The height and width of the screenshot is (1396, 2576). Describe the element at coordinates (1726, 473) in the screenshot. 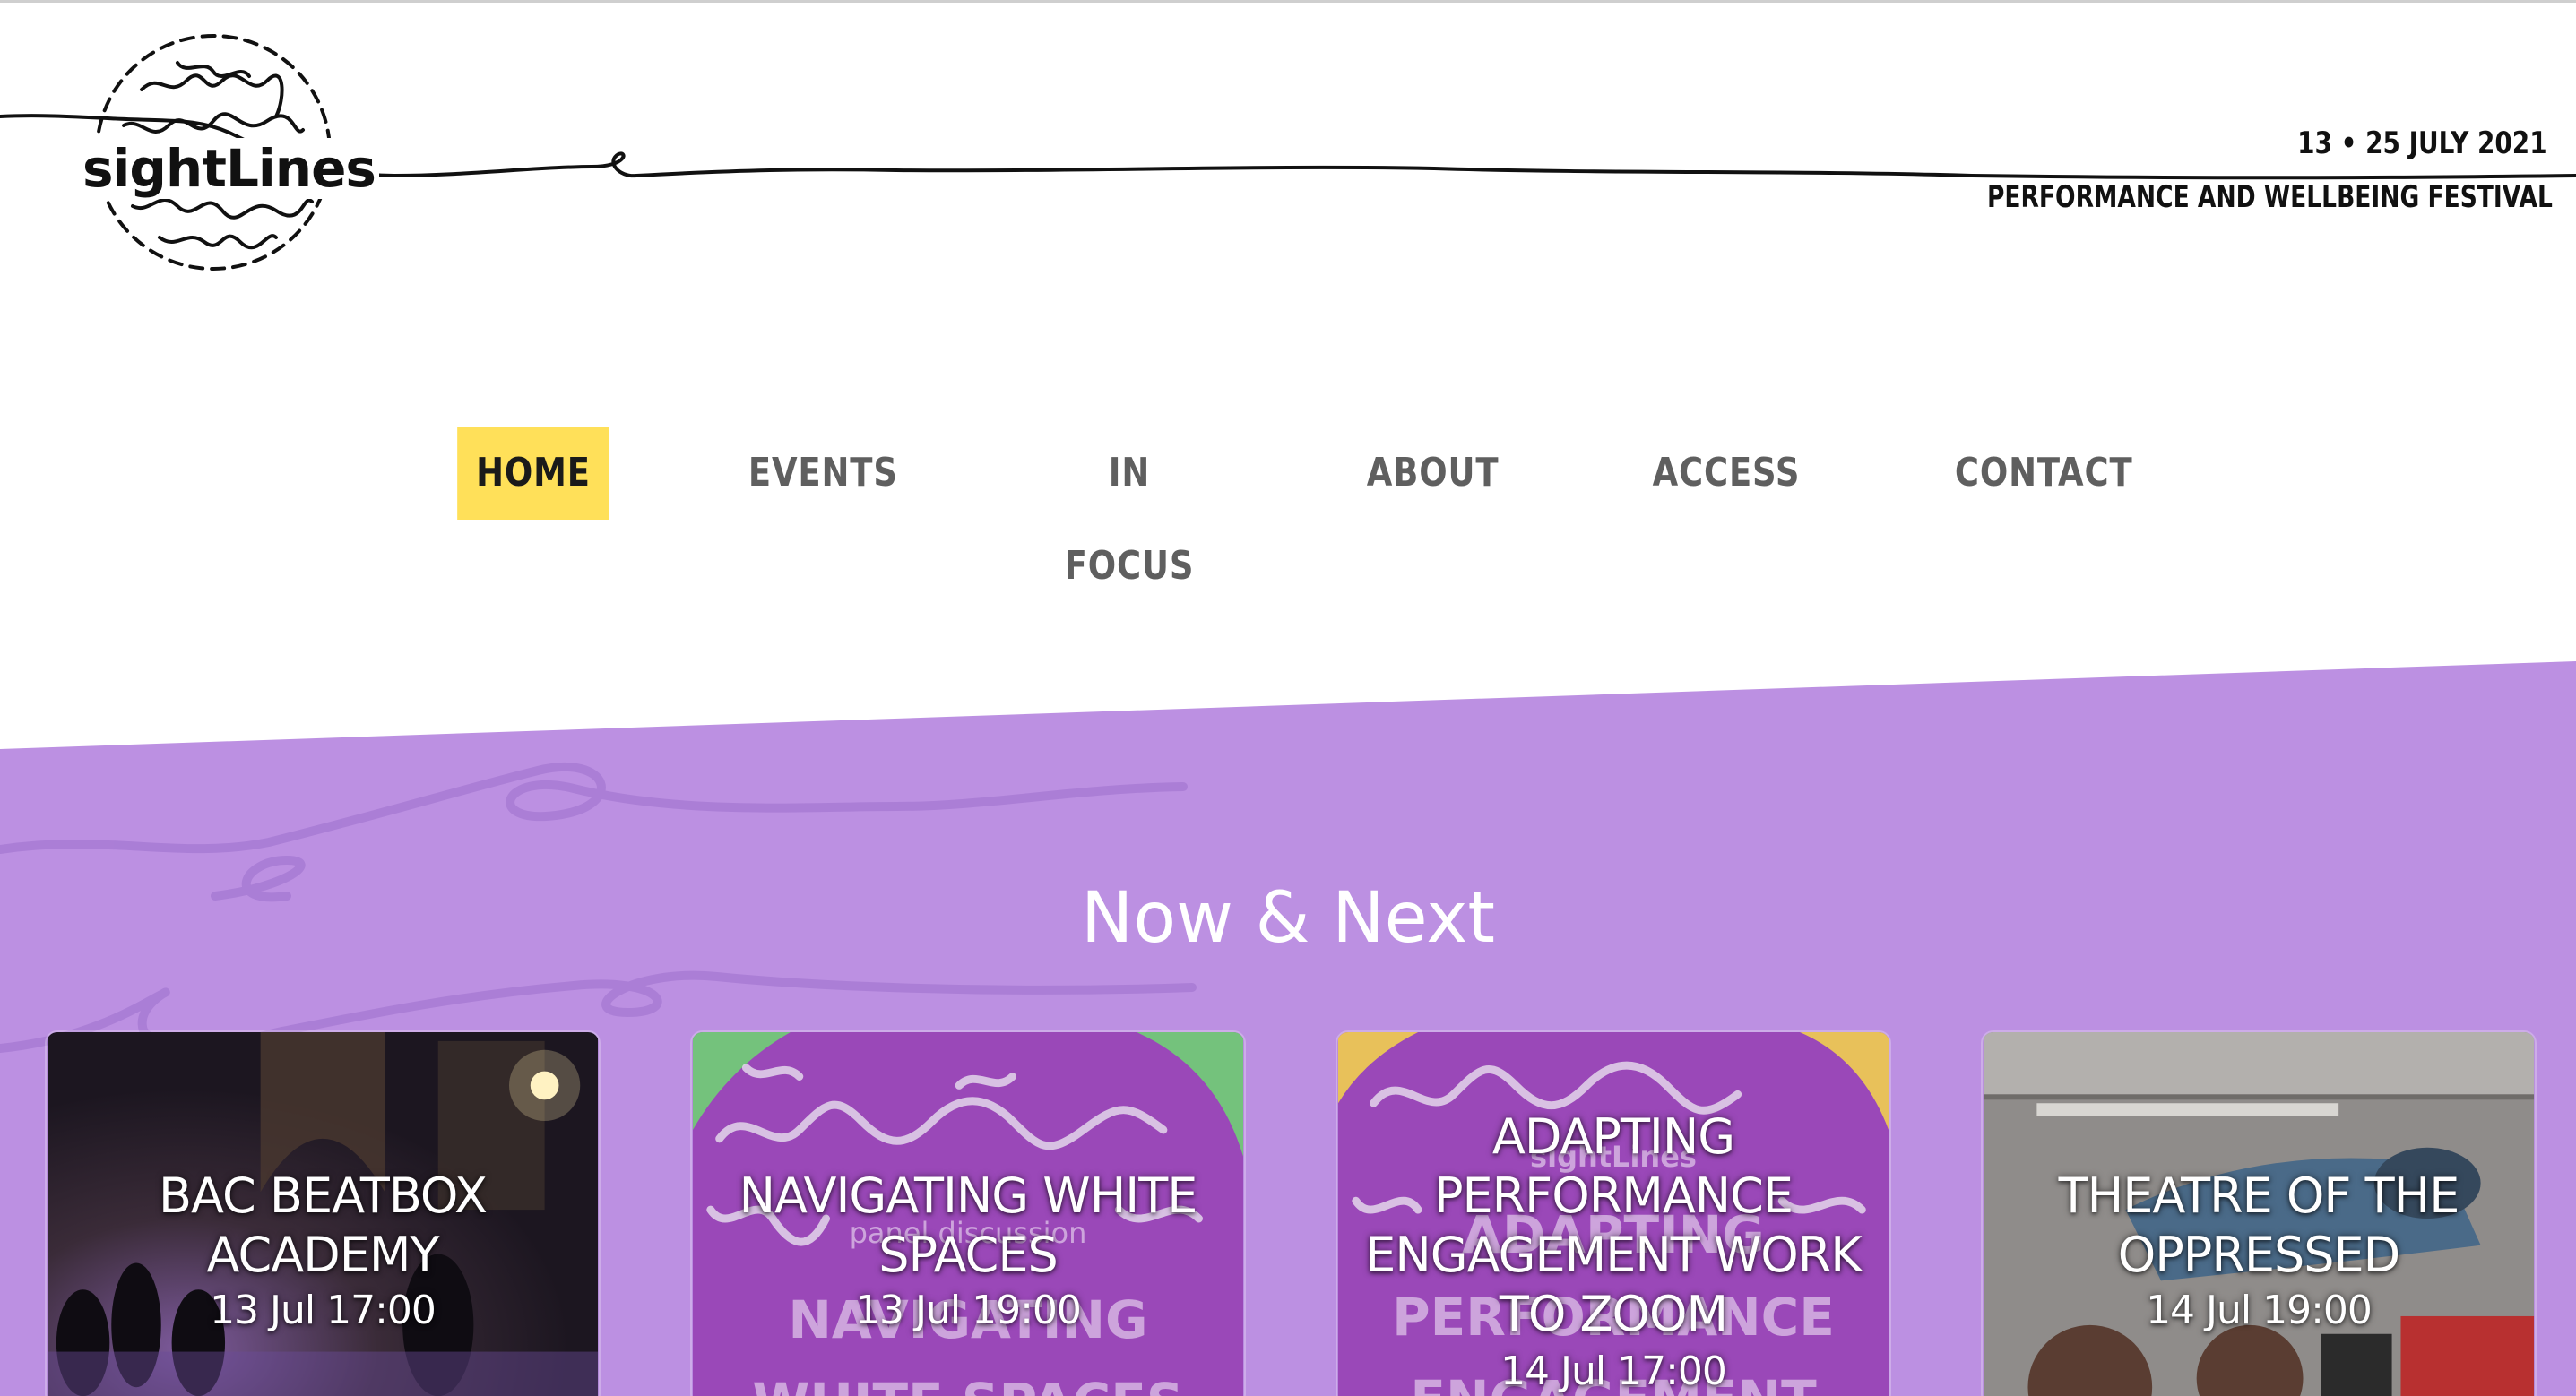

I see `nav-access: ACCESS` at that location.